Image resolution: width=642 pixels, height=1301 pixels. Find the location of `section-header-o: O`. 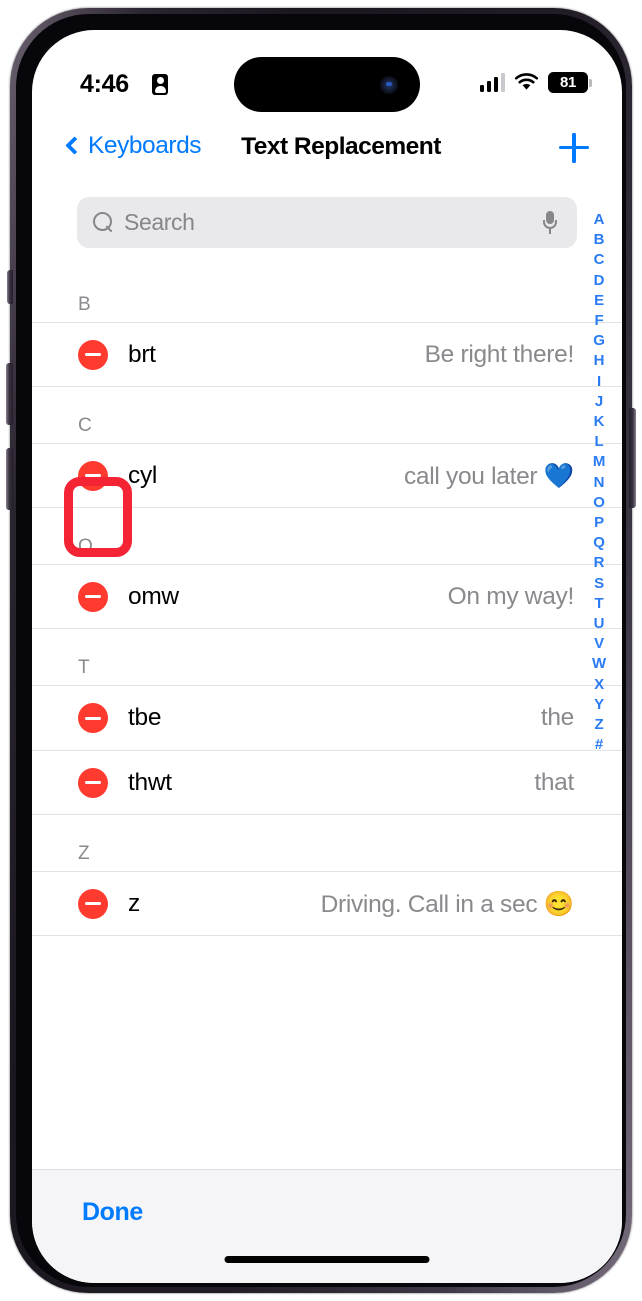

section-header-o: O is located at coordinates (85, 546).